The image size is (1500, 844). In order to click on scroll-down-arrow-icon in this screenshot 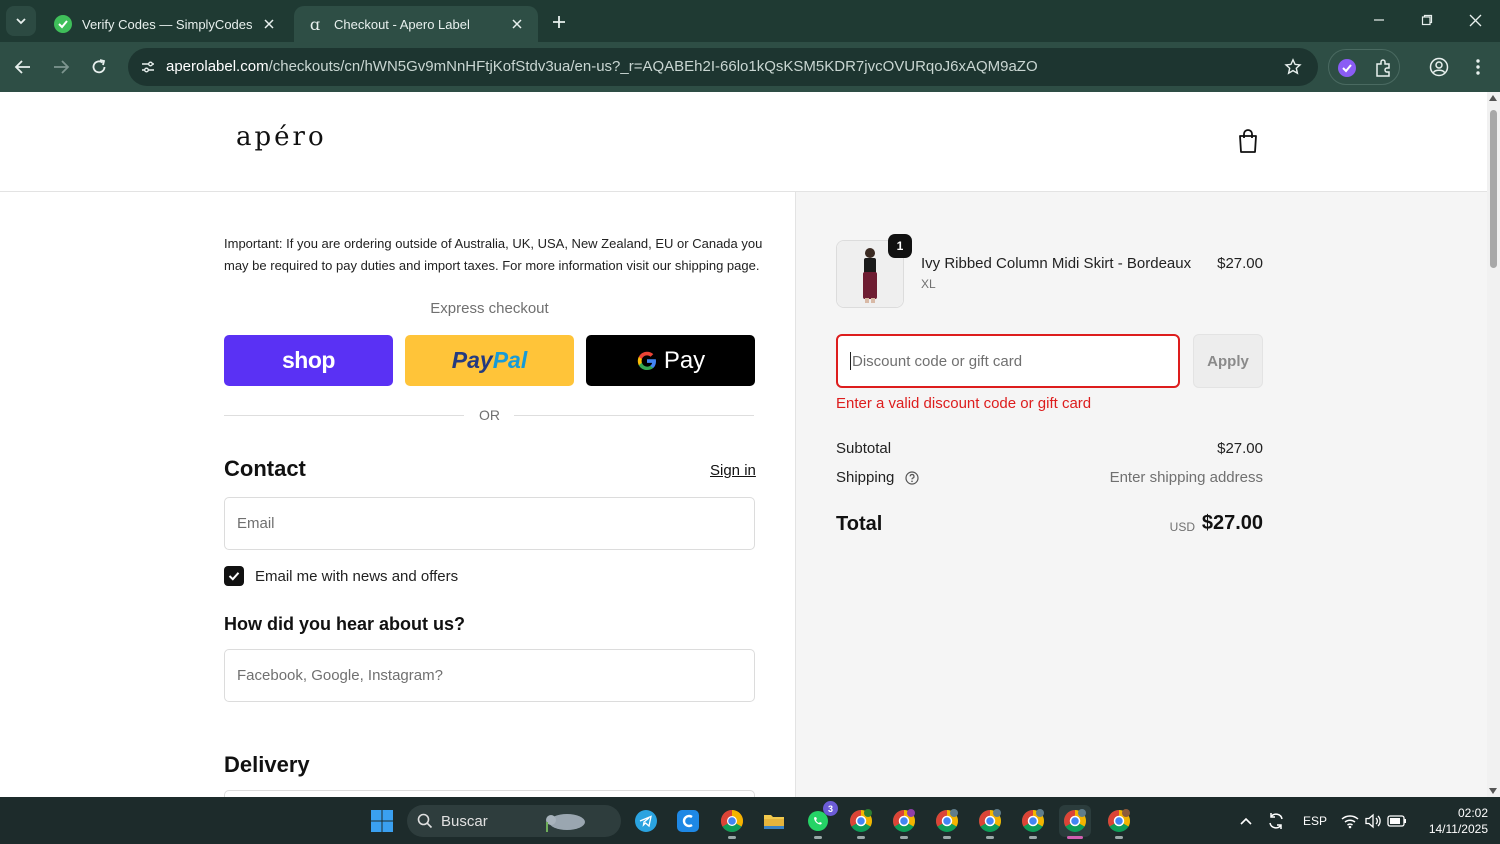, I will do `click(1493, 791)`.